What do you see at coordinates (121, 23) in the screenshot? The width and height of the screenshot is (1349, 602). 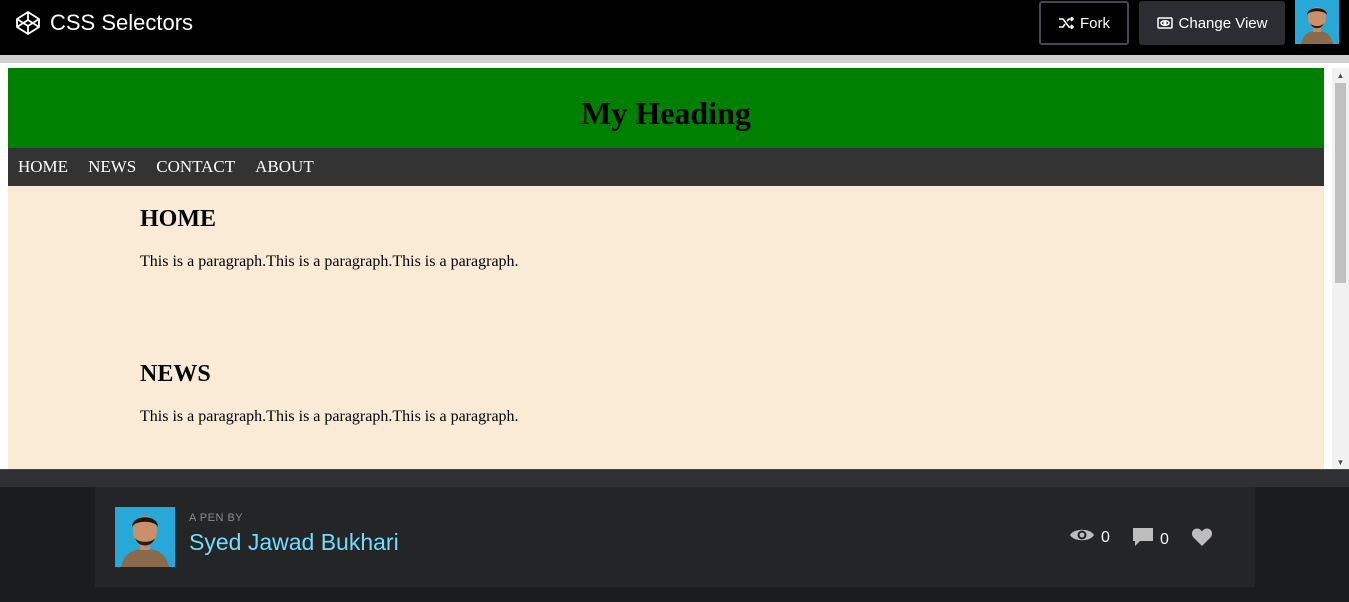 I see `pen-title: CSS Selectors` at bounding box center [121, 23].